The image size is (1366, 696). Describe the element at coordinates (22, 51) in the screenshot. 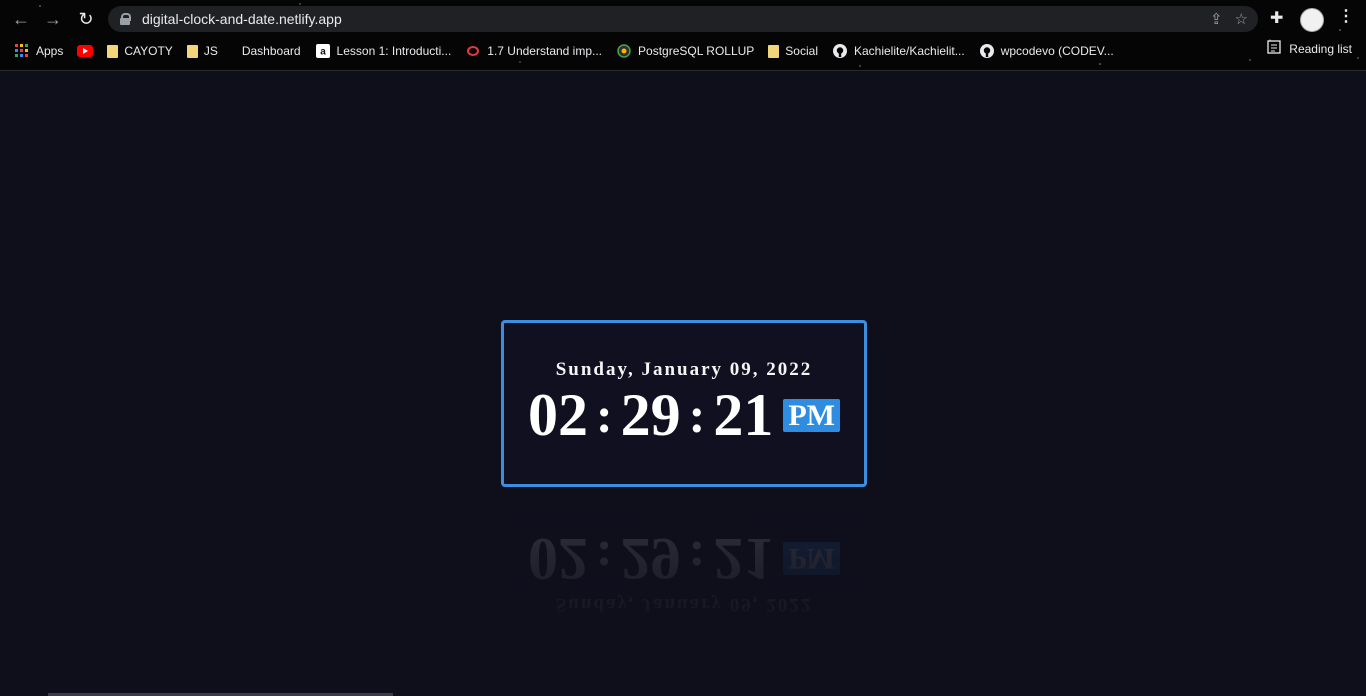

I see `apps-grid-icon` at that location.